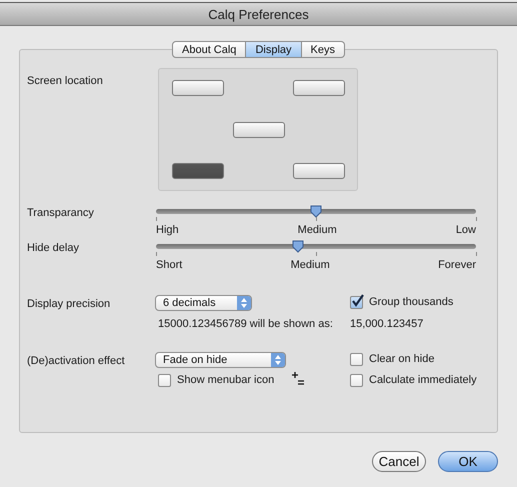 Image resolution: width=517 pixels, height=487 pixels. I want to click on tick-label: Forever, so click(457, 265).